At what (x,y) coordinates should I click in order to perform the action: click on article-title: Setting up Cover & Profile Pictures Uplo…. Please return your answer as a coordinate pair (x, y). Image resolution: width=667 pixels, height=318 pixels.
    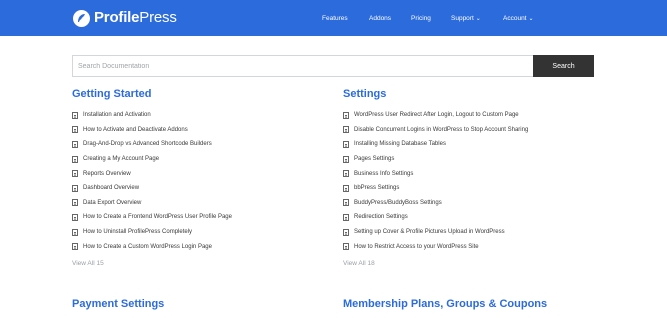
    Looking at the image, I should click on (429, 232).